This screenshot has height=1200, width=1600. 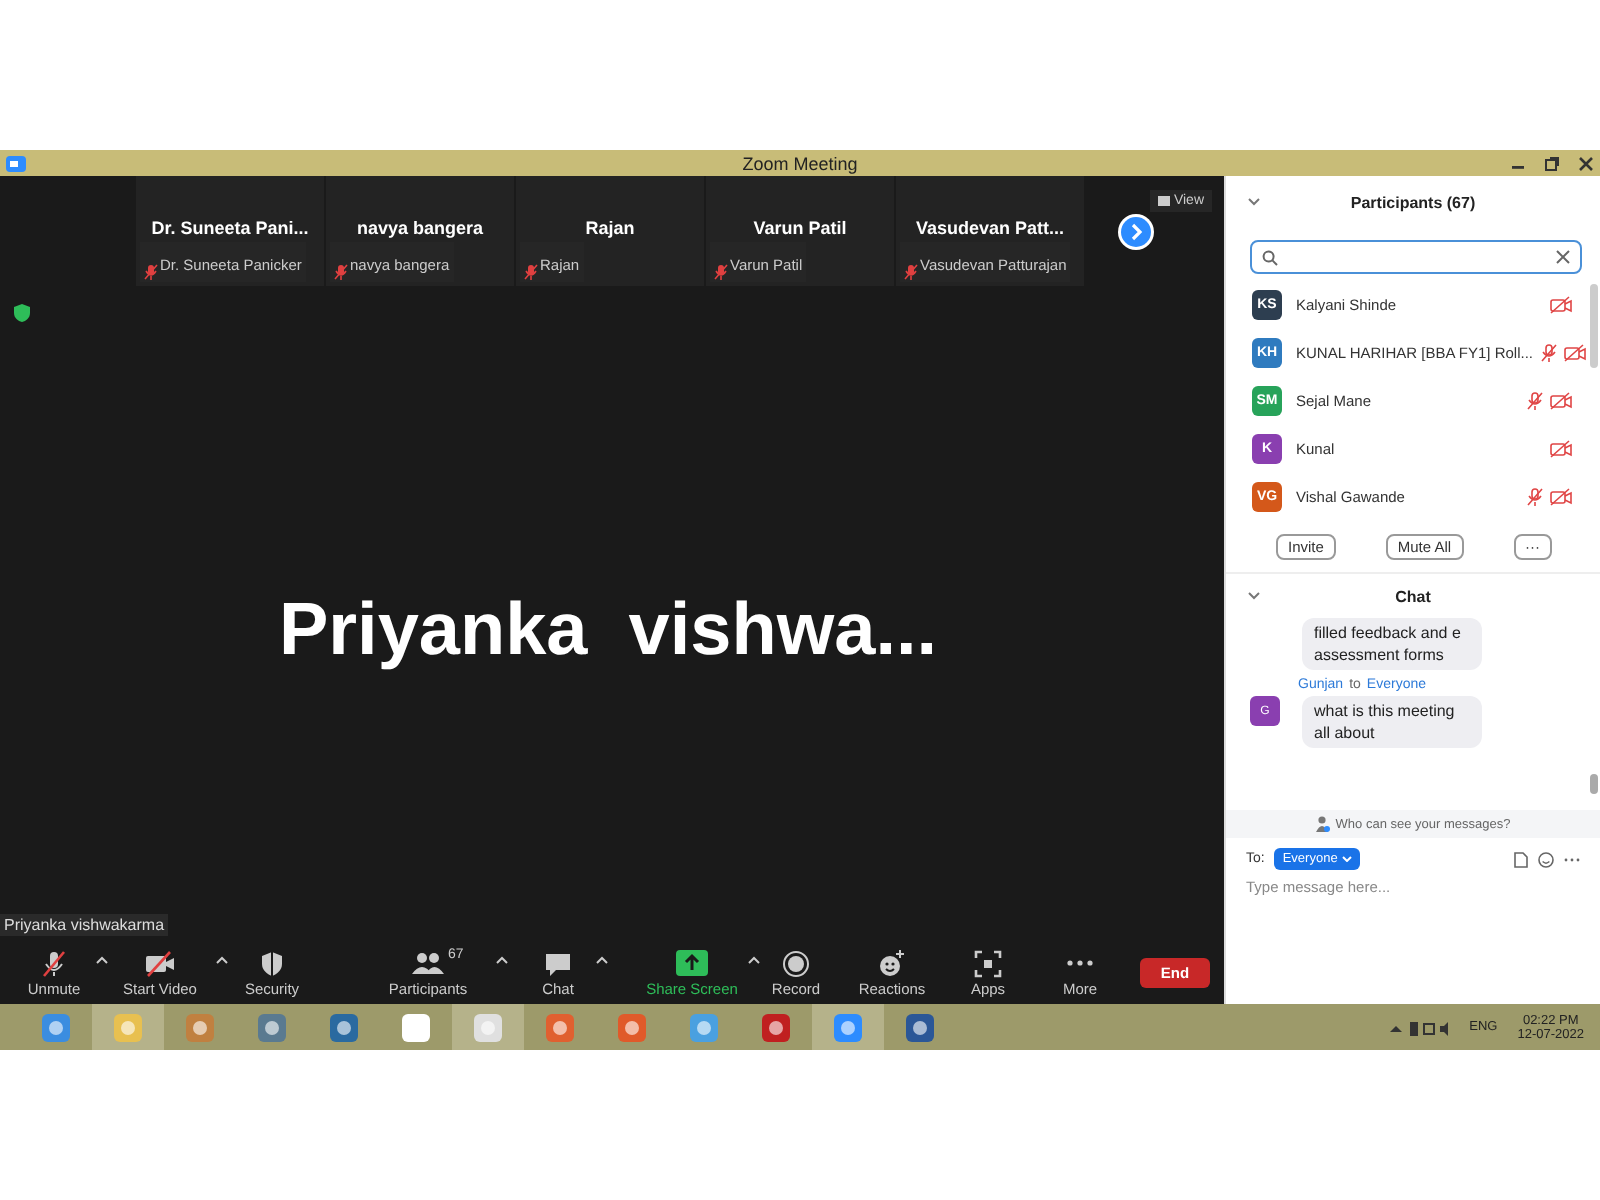 I want to click on person-icon, so click(x=1322, y=824).